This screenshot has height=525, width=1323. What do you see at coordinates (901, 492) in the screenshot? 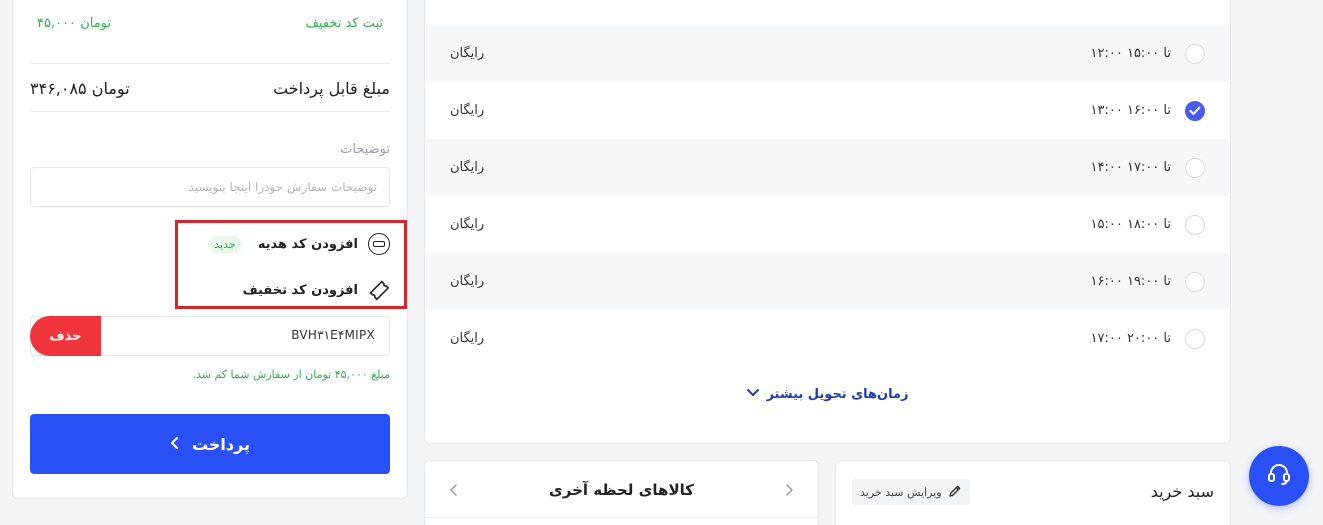
I see `edit-cart-label: ویرایش سبد خرید` at bounding box center [901, 492].